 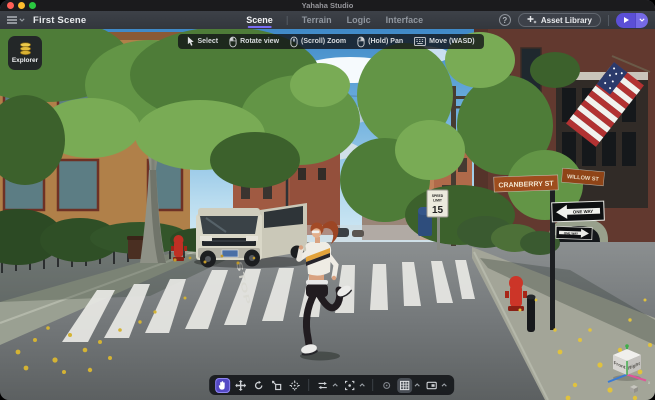 I want to click on mode-tabs: Scene Terrain Logic Interface, so click(x=334, y=20).